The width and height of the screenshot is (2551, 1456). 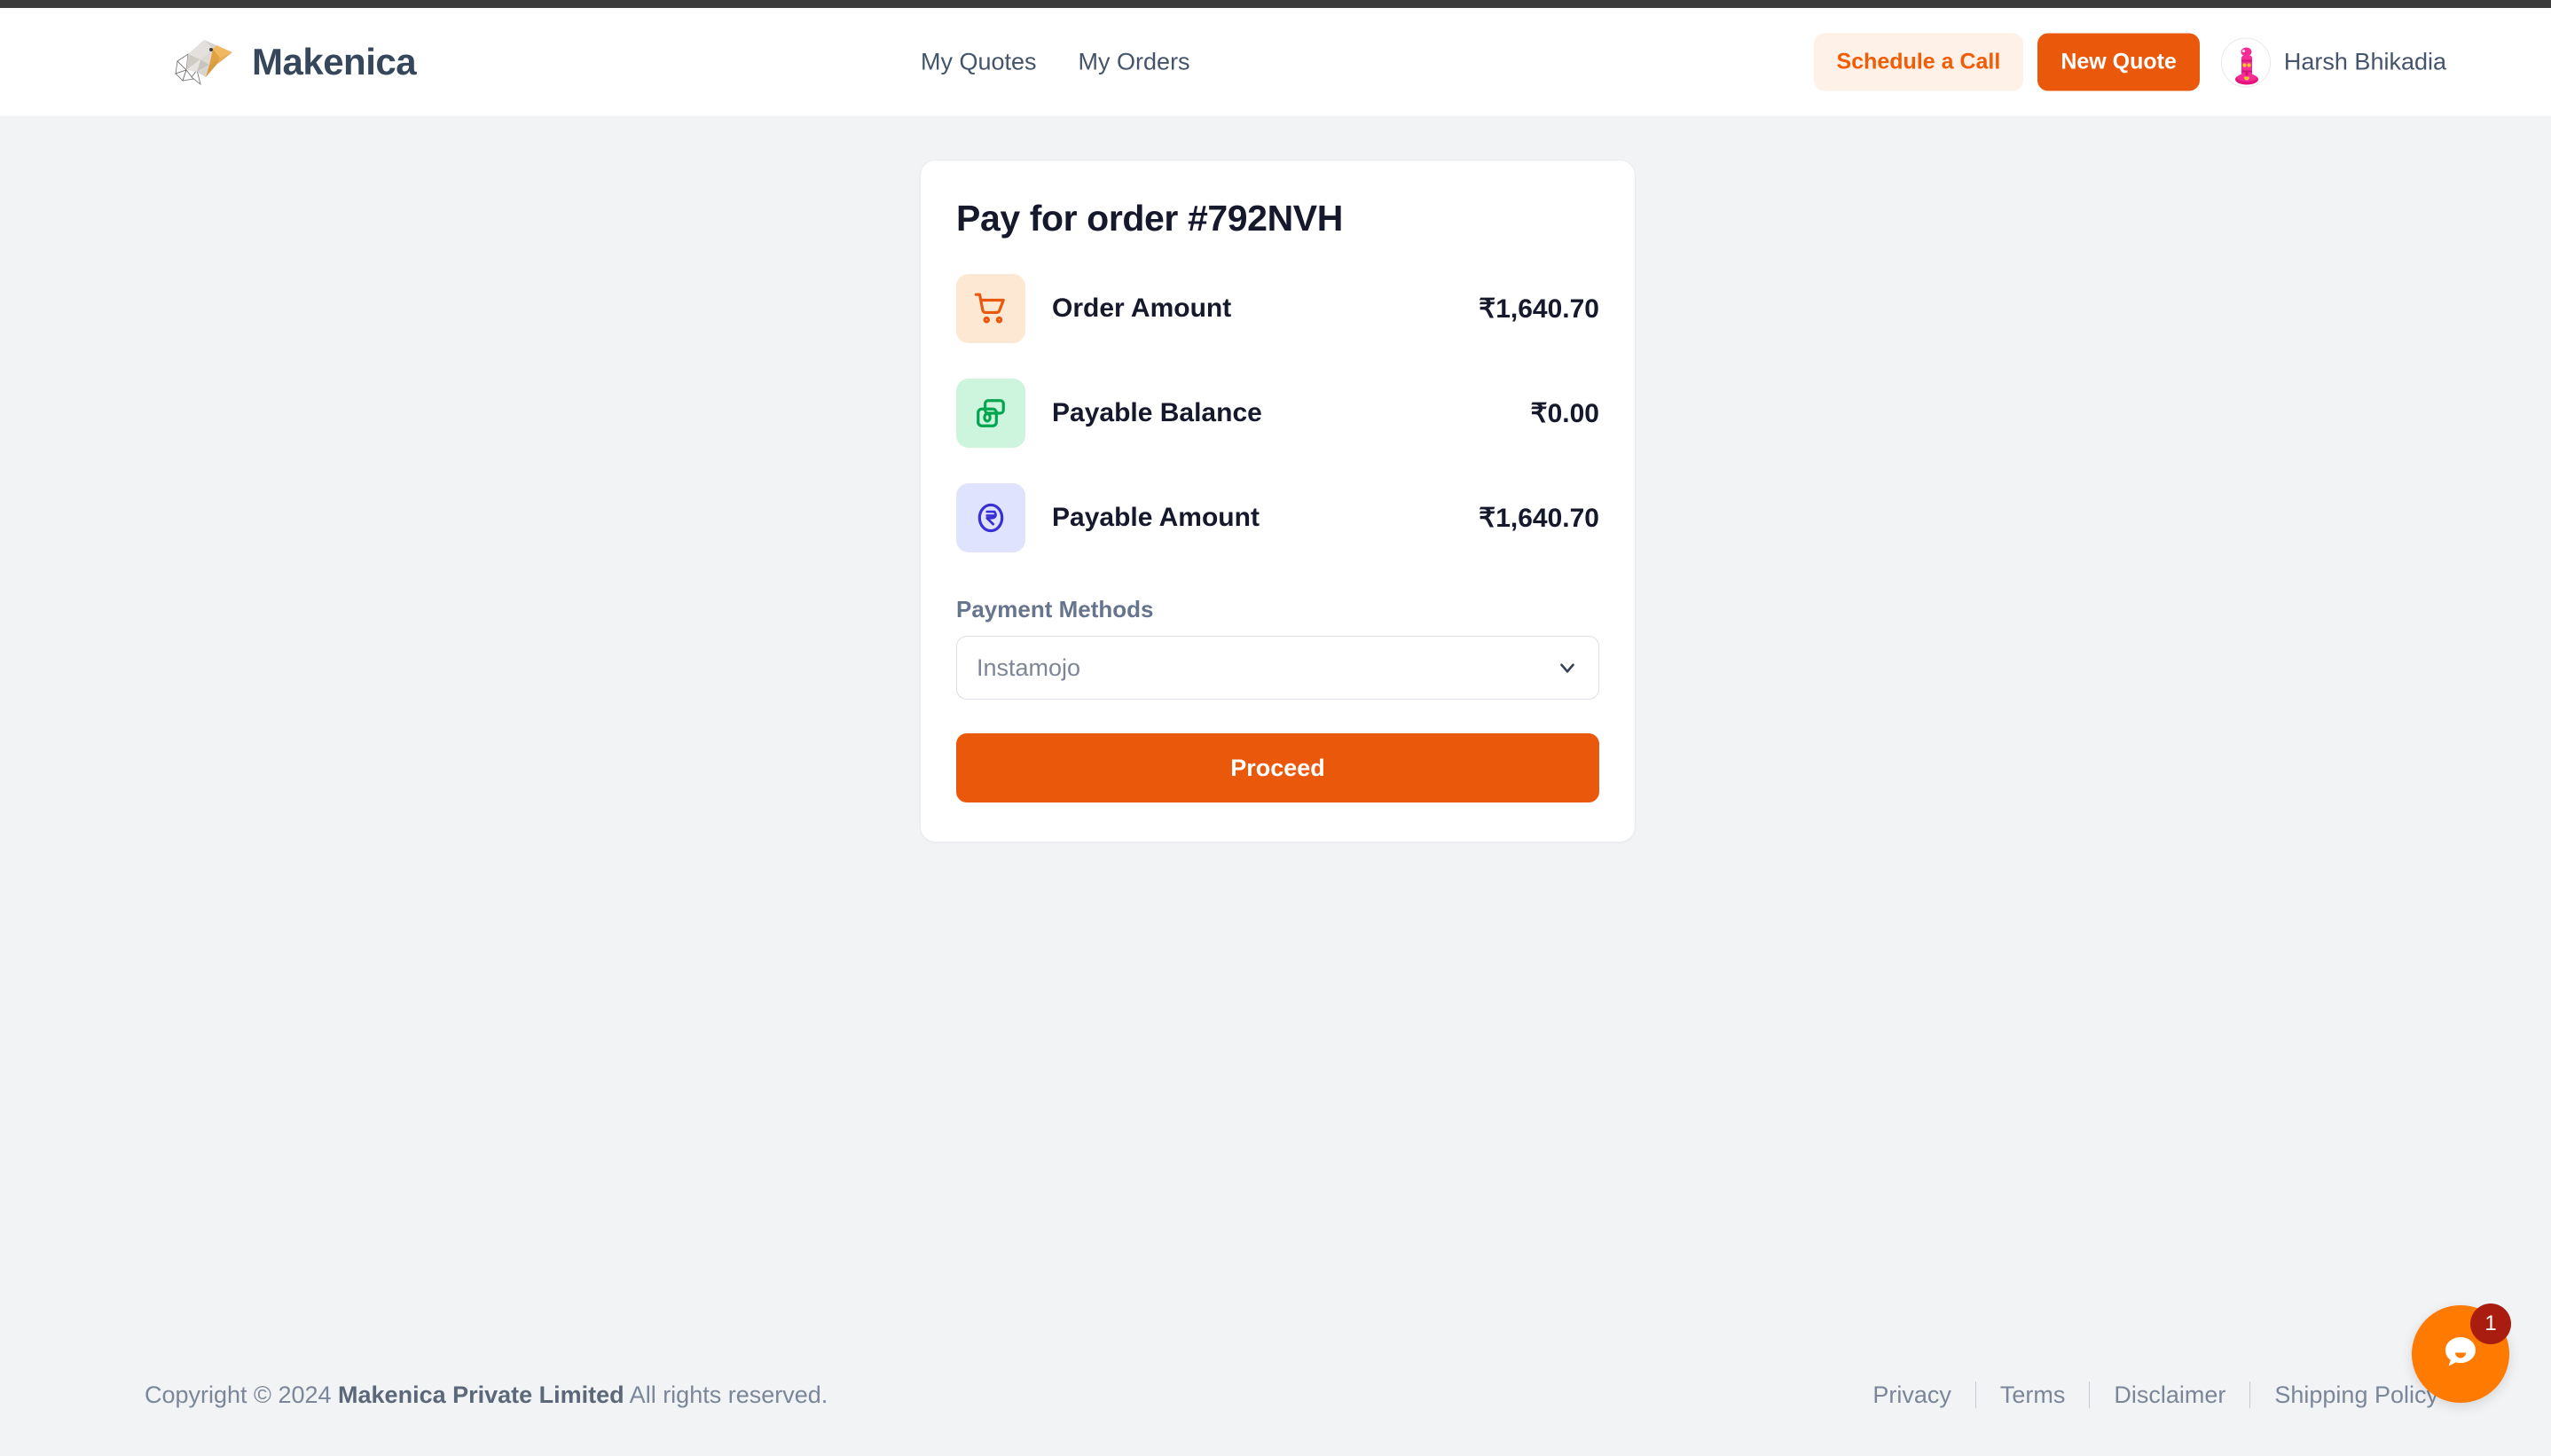 What do you see at coordinates (1157, 413) in the screenshot?
I see `summary-row-label: Payable Balance` at bounding box center [1157, 413].